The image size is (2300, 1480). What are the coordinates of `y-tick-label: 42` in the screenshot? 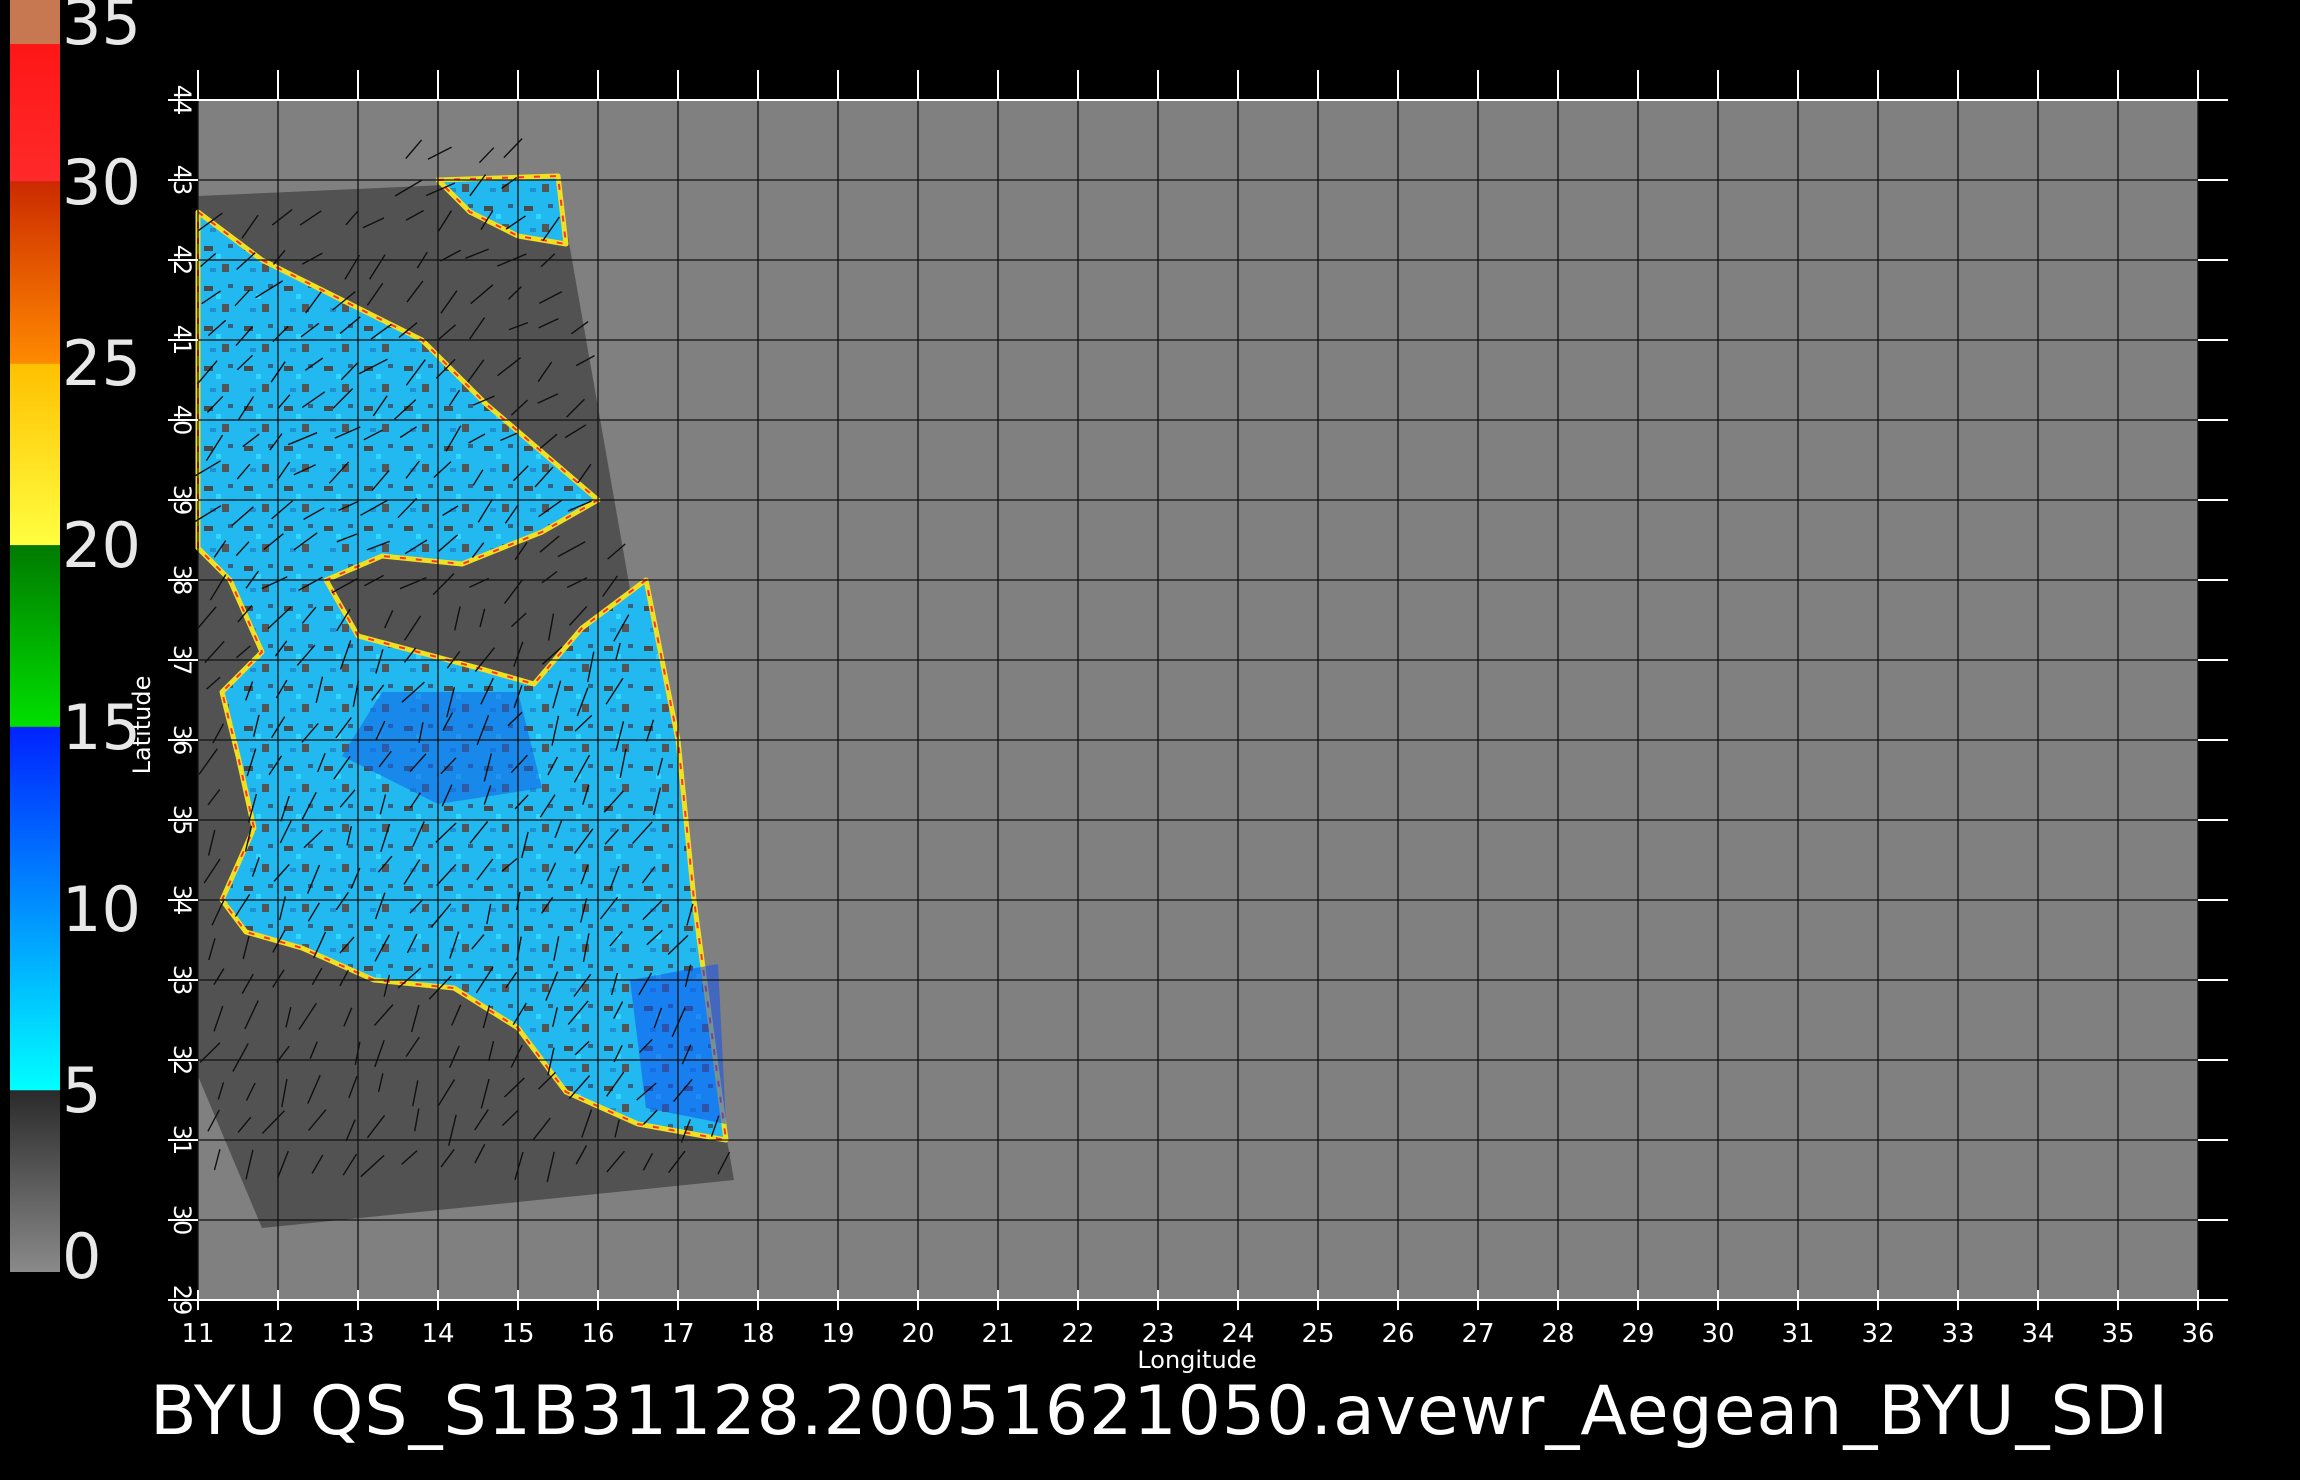 It's located at (182, 260).